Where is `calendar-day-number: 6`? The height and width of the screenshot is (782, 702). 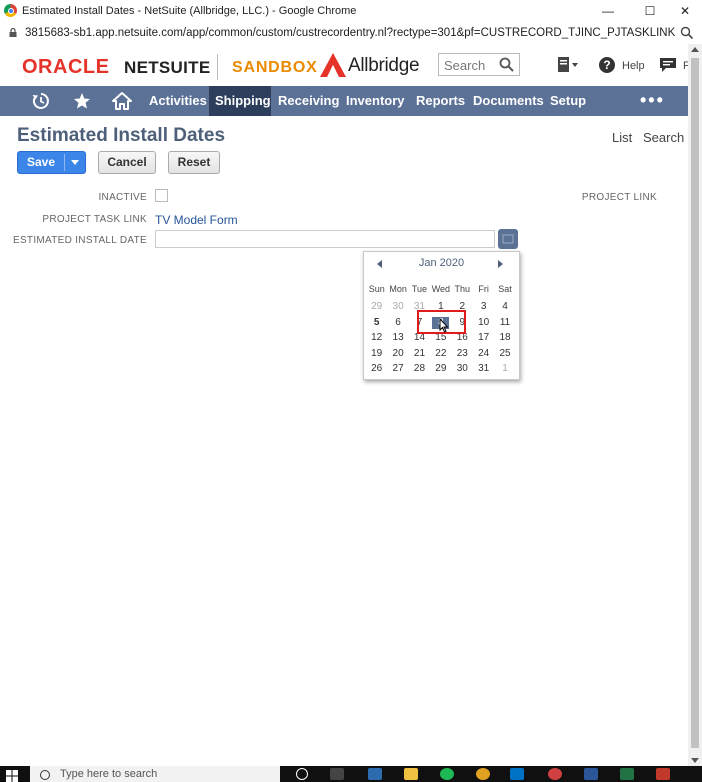
calendar-day-number: 6 is located at coordinates (398, 322).